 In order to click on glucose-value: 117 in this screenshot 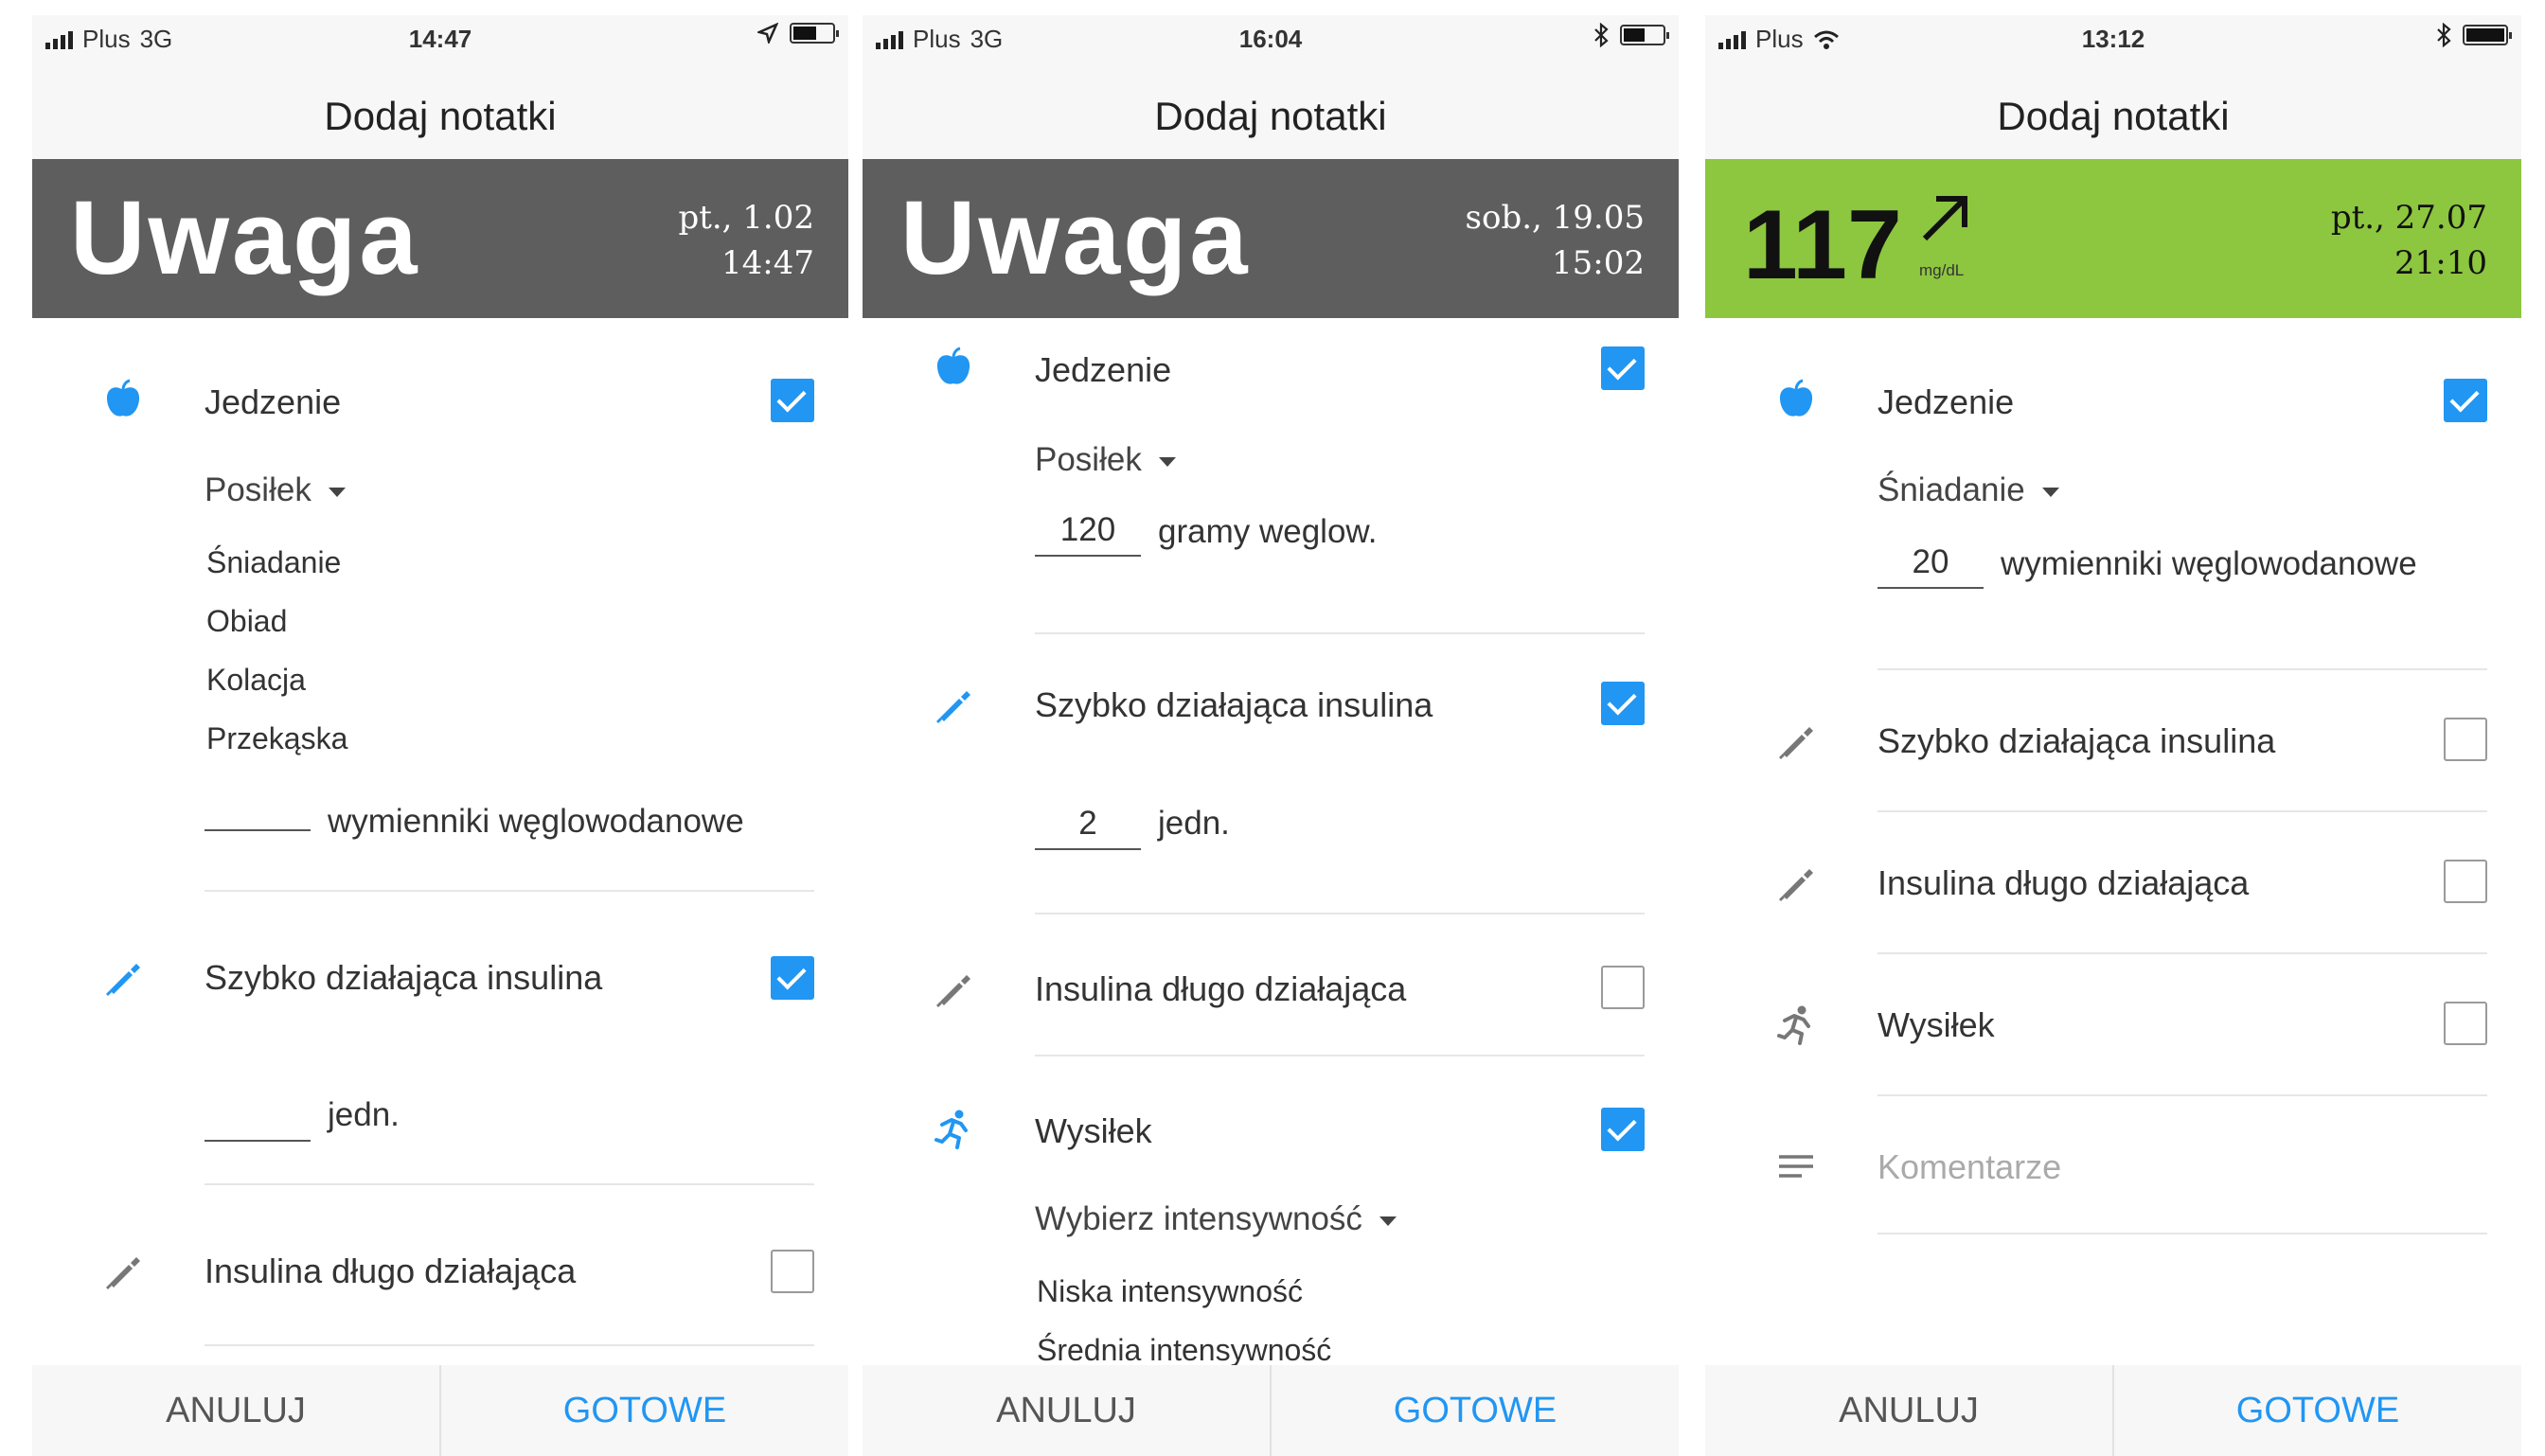, I will do `click(1822, 245)`.